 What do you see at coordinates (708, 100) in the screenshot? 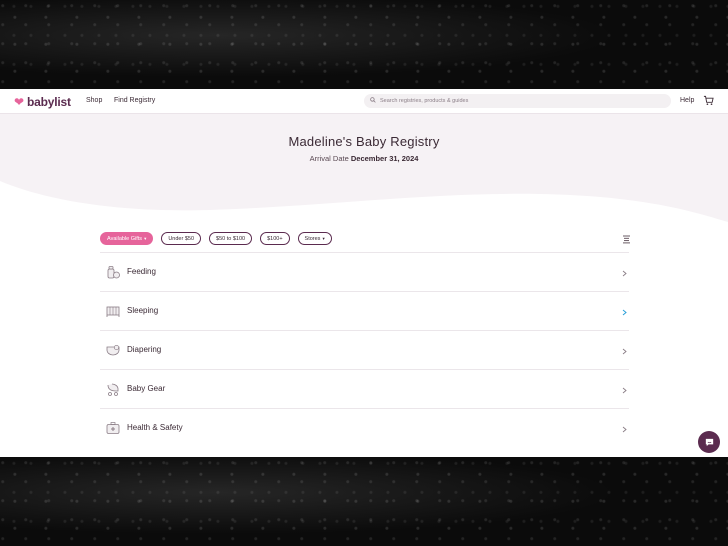
I see `cart-icon` at bounding box center [708, 100].